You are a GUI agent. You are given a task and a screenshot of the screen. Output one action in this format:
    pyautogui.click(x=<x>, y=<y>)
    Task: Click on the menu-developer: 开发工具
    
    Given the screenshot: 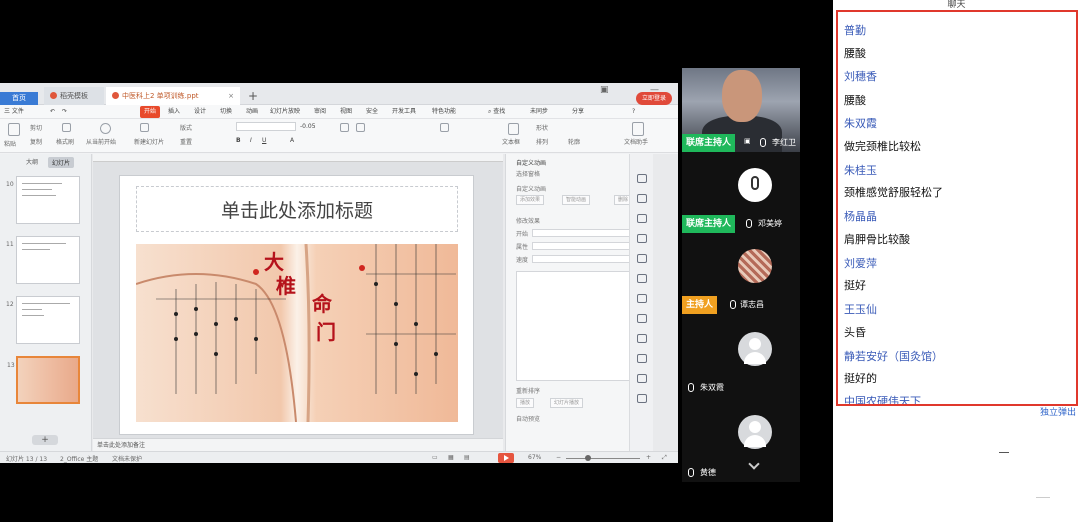 What is the action you would take?
    pyautogui.click(x=404, y=112)
    